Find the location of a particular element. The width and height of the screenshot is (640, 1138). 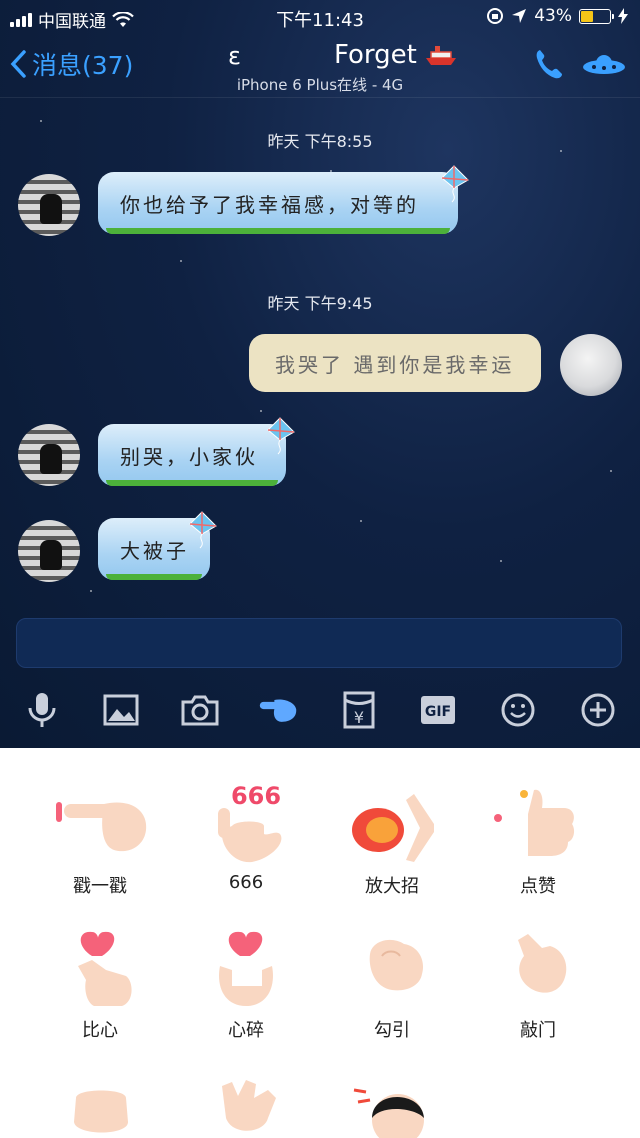

svg-text: 666 is located at coordinates (256, 796).